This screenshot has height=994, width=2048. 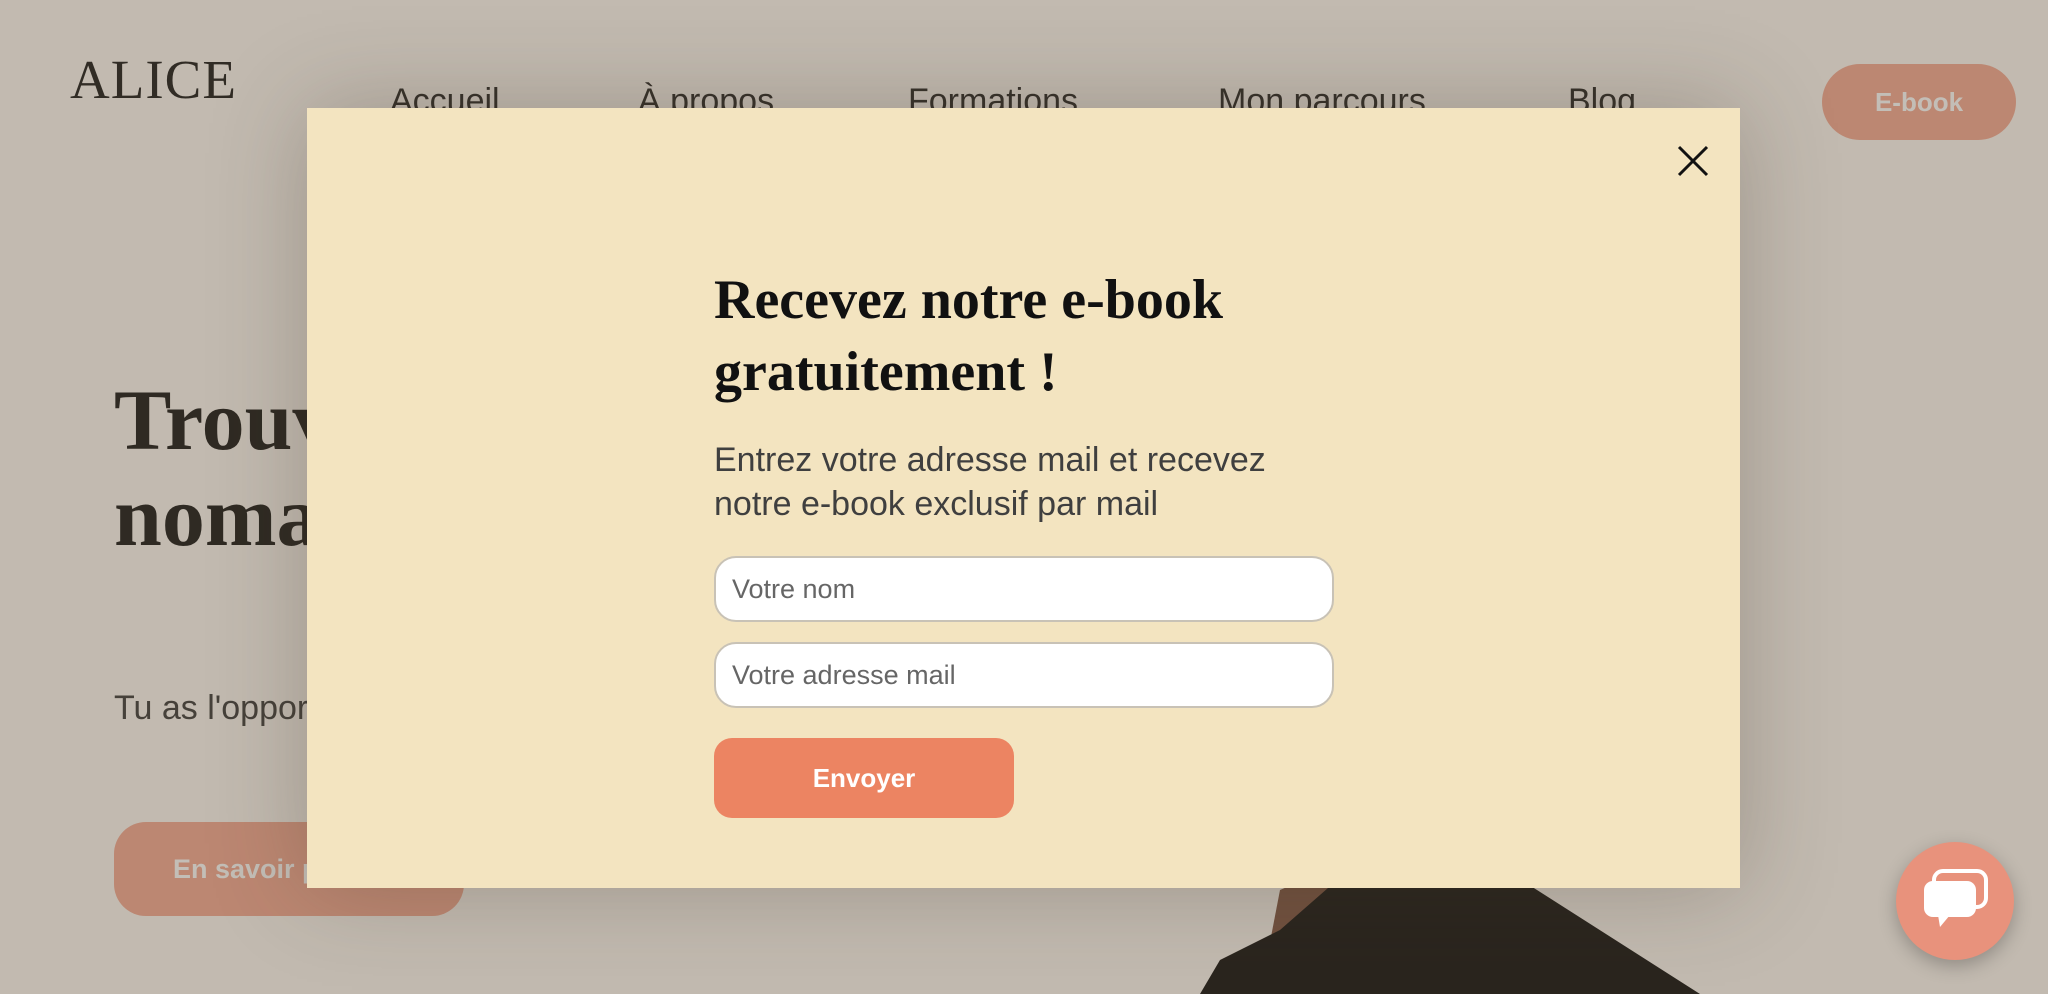 I want to click on close-icon, so click(x=1693, y=161).